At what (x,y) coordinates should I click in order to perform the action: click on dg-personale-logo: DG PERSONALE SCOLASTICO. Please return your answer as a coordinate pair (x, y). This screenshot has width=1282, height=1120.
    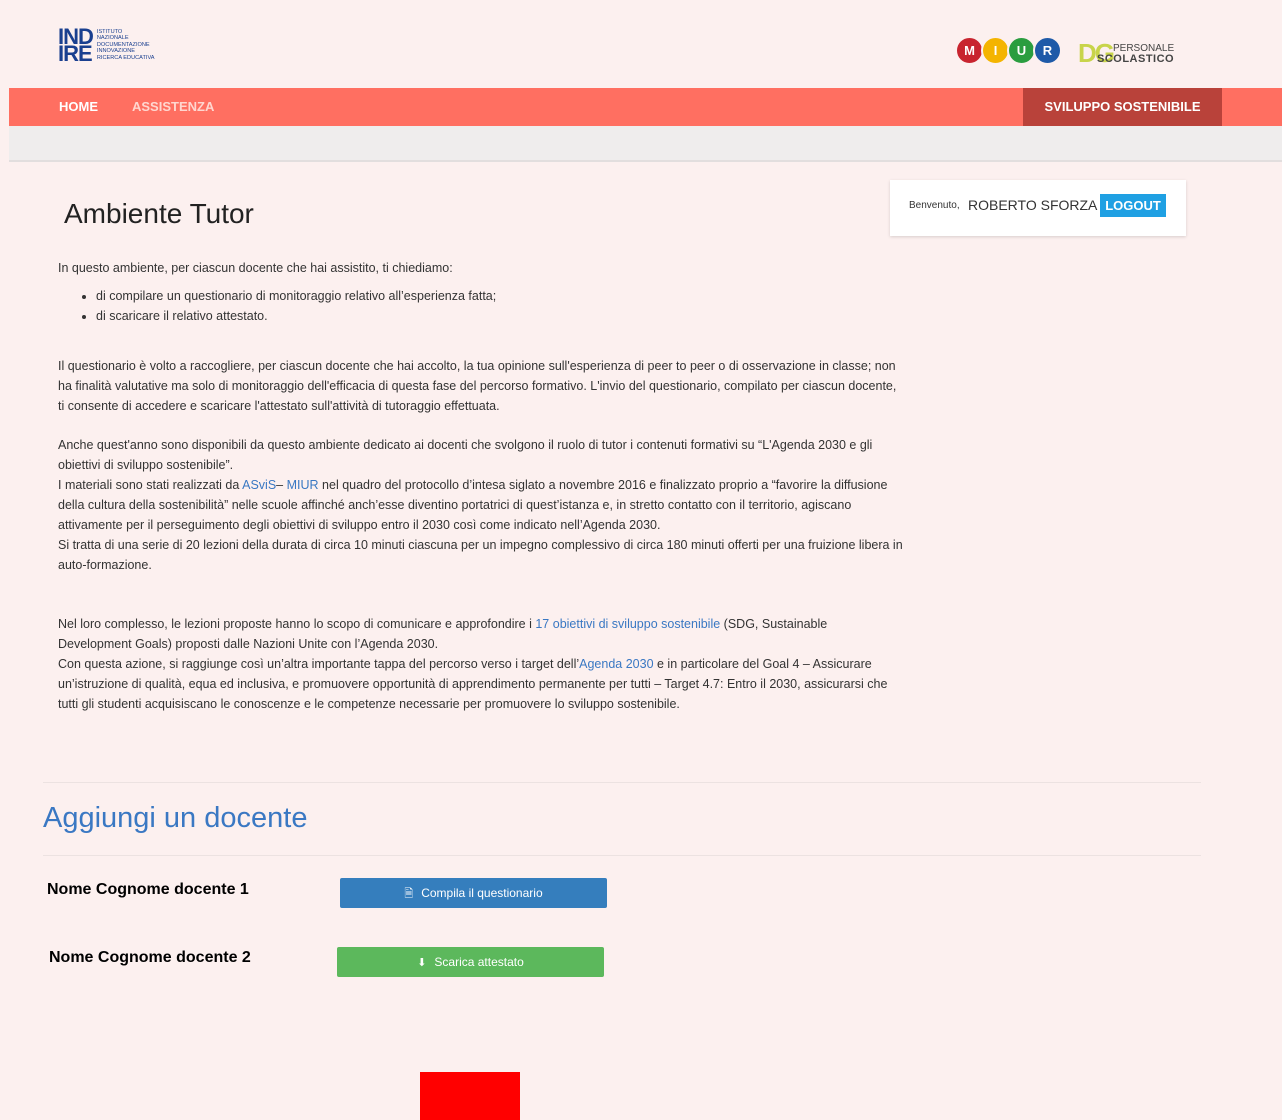
    Looking at the image, I should click on (1126, 53).